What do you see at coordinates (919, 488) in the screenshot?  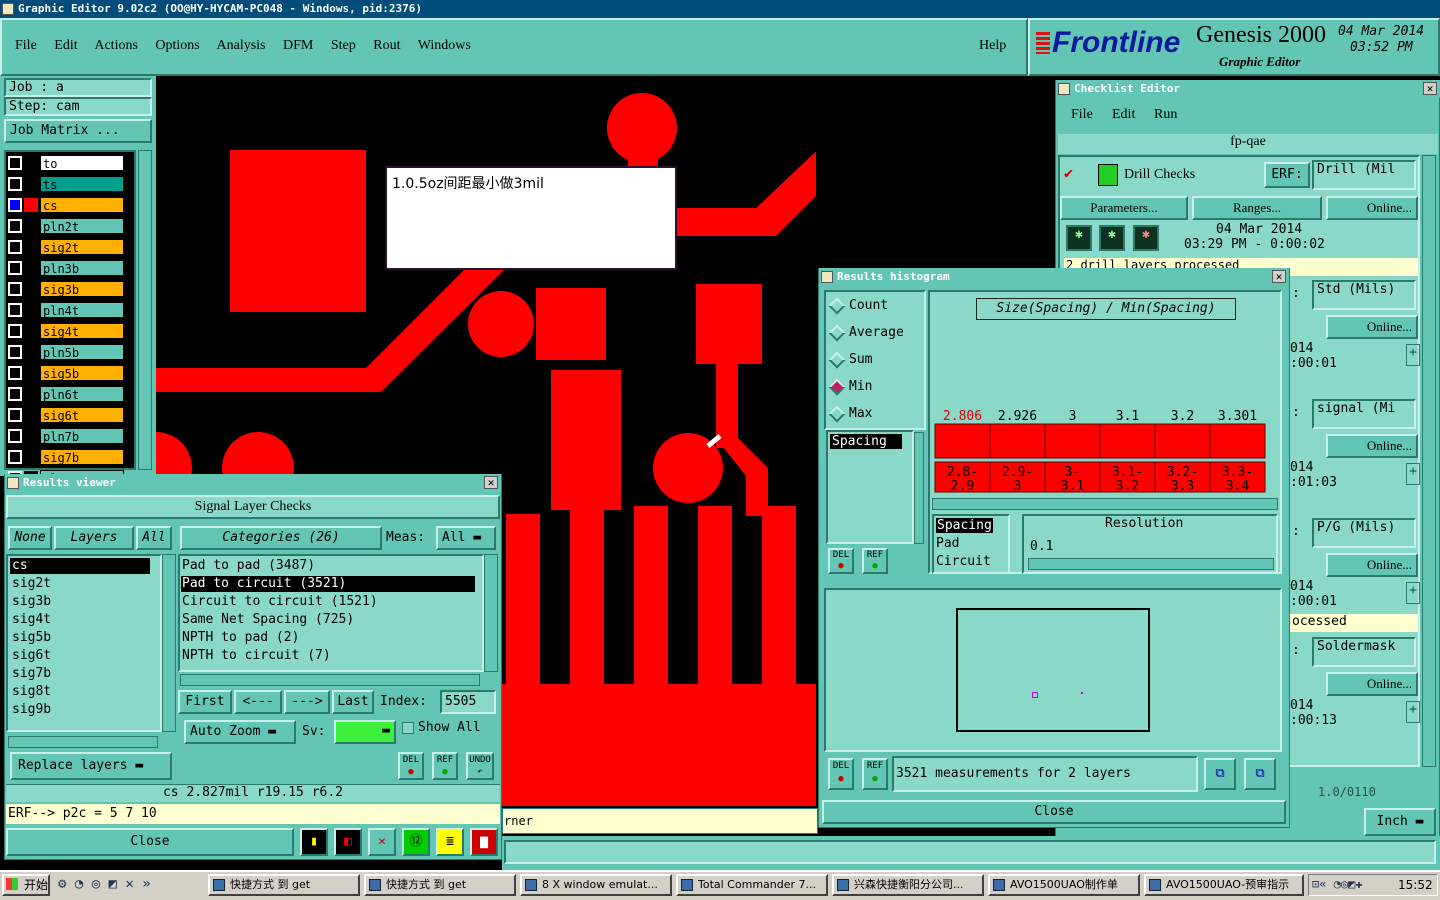 I see `measure-scrollbar` at bounding box center [919, 488].